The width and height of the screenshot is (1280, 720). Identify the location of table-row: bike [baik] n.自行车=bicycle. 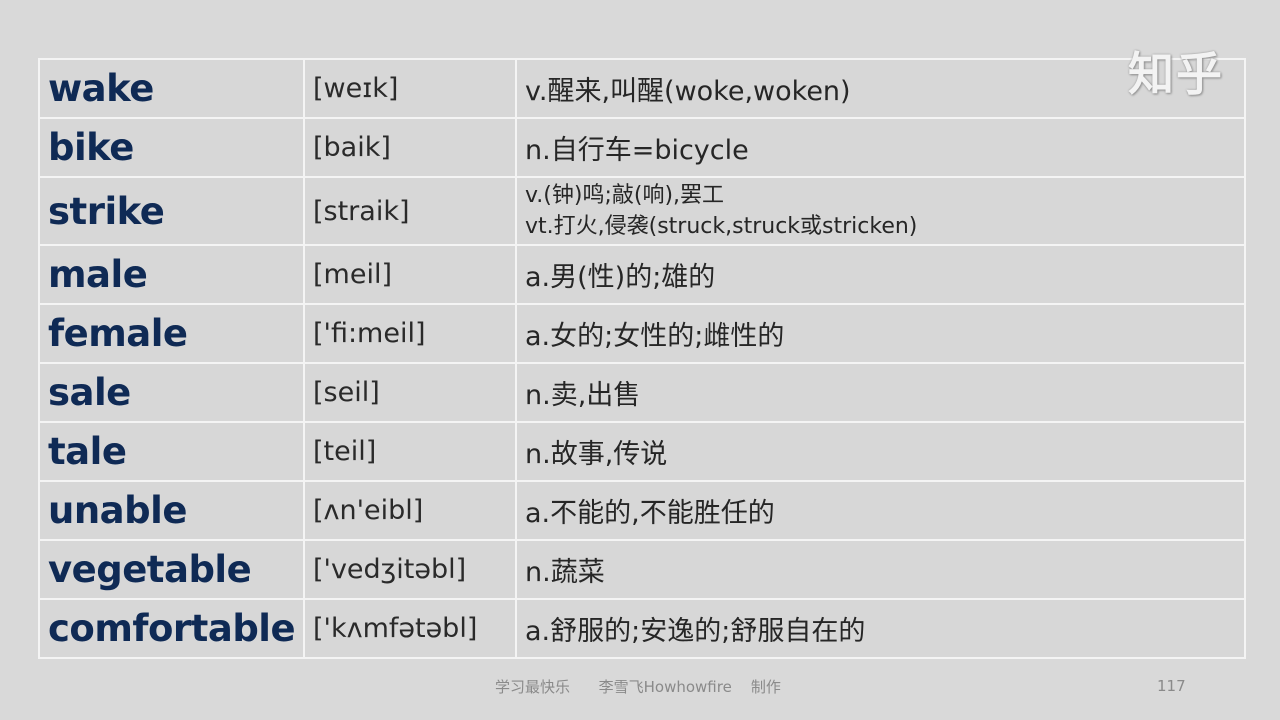
(642, 147).